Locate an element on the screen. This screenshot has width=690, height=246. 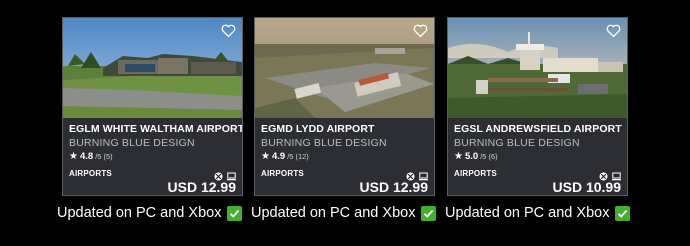
product-title: EGSL ANDREWSFIELD AIRPORT is located at coordinates (538, 129).